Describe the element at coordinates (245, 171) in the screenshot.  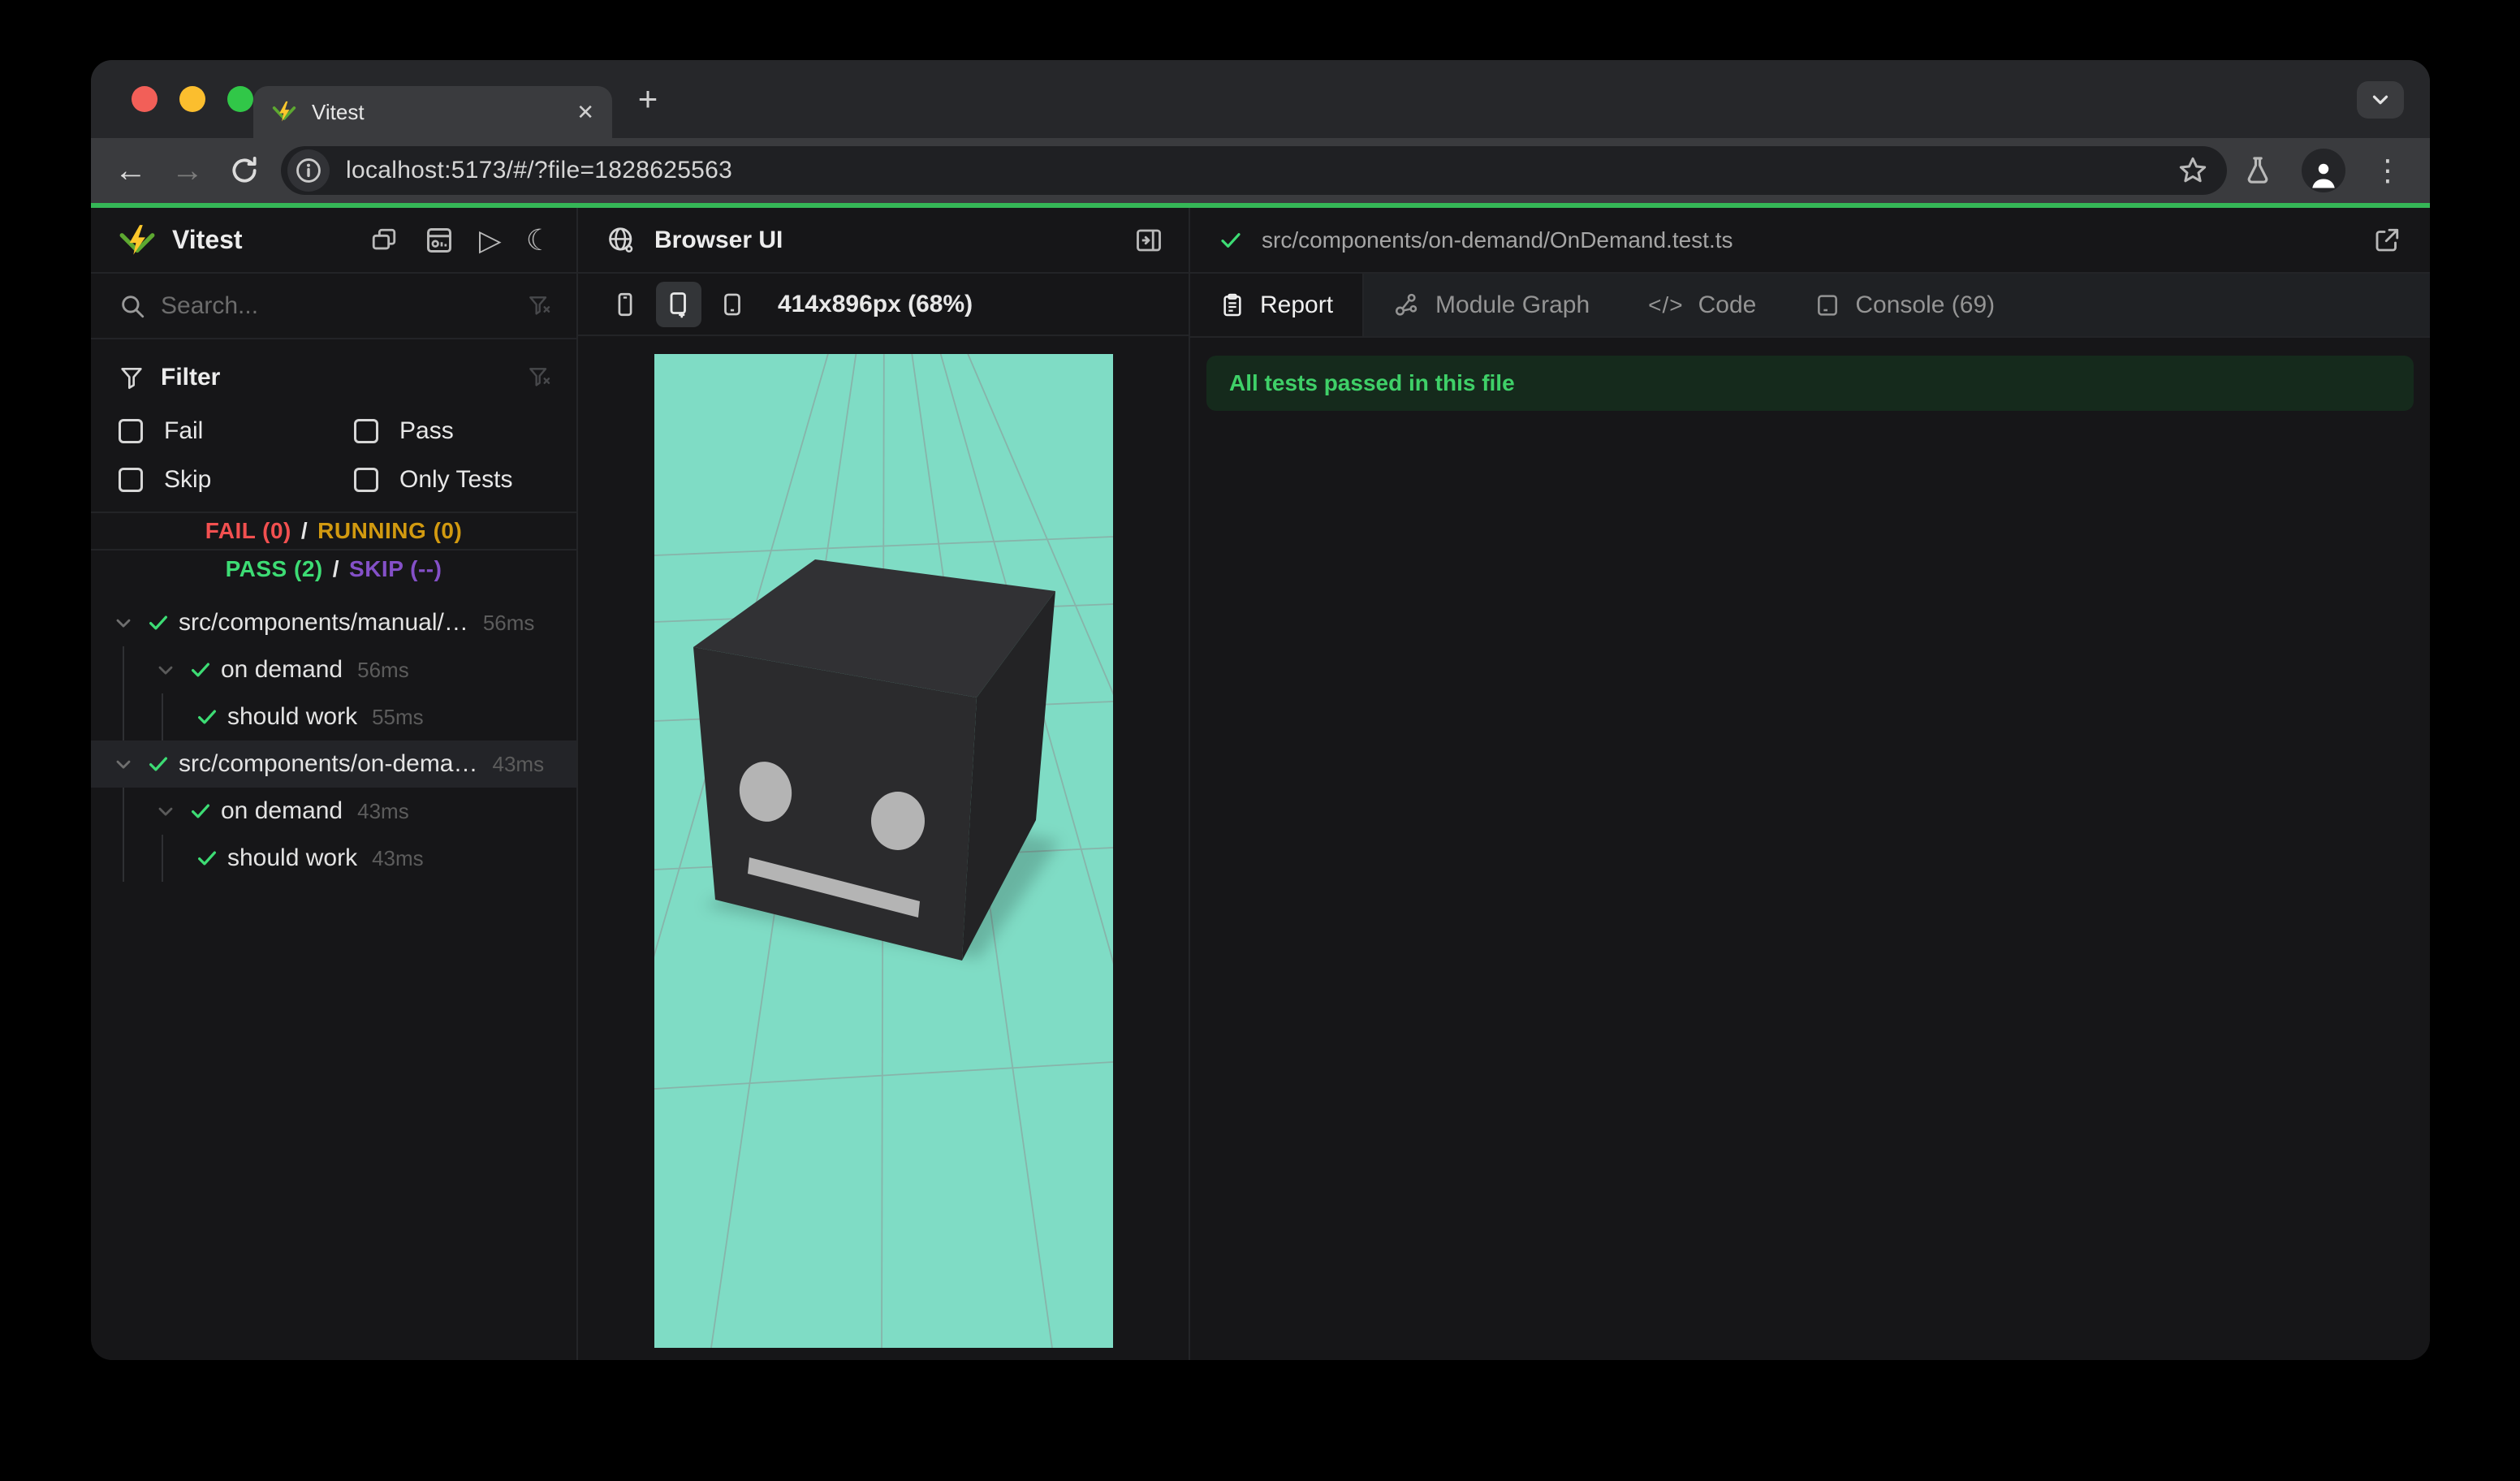
I see `reload-button` at that location.